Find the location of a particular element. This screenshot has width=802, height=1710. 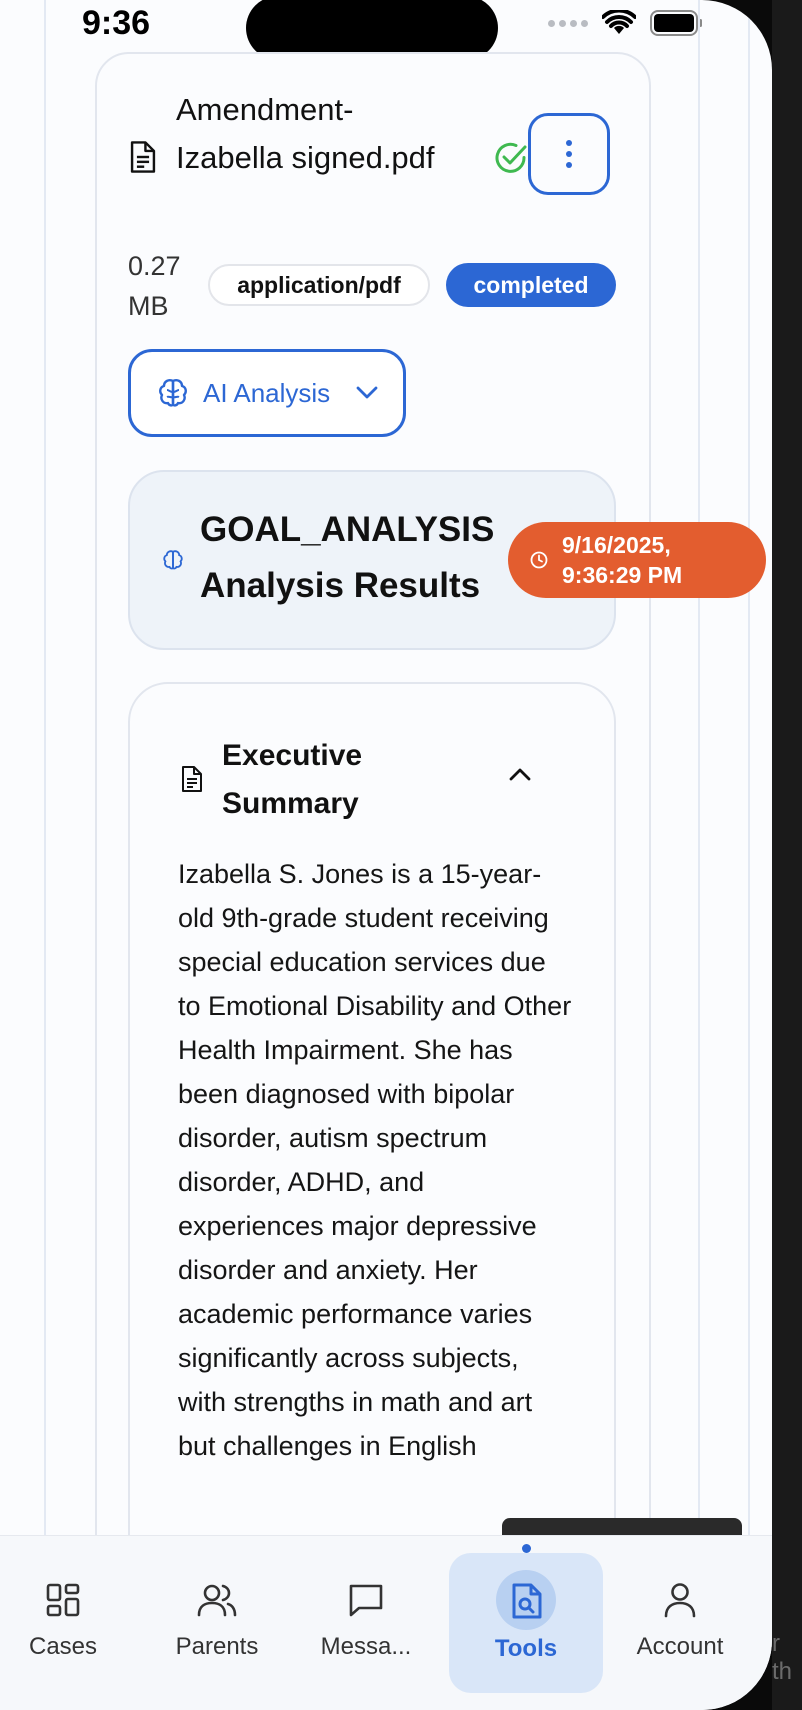

active-tab-indicator is located at coordinates (526, 1548).